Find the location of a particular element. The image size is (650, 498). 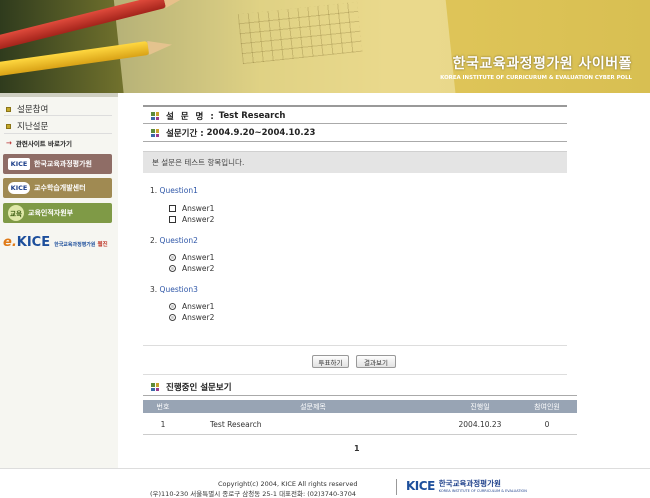

link-ministry: 교육 교육인적자원부 is located at coordinates (57, 213).